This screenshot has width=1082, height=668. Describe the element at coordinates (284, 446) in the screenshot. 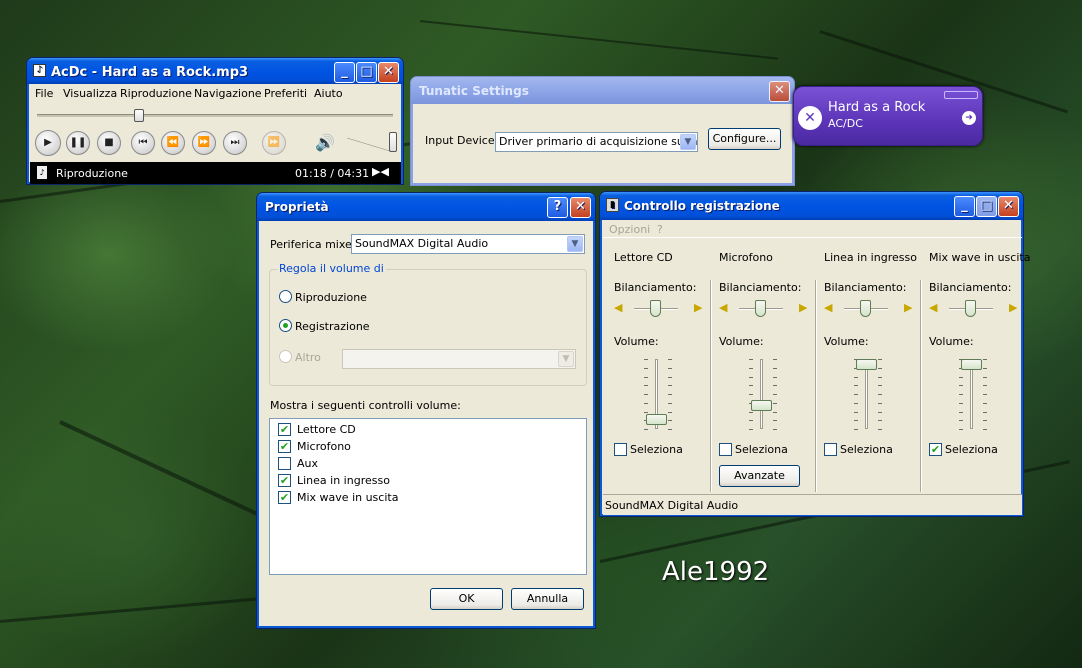

I see `checkbox-microfono: ✔` at that location.